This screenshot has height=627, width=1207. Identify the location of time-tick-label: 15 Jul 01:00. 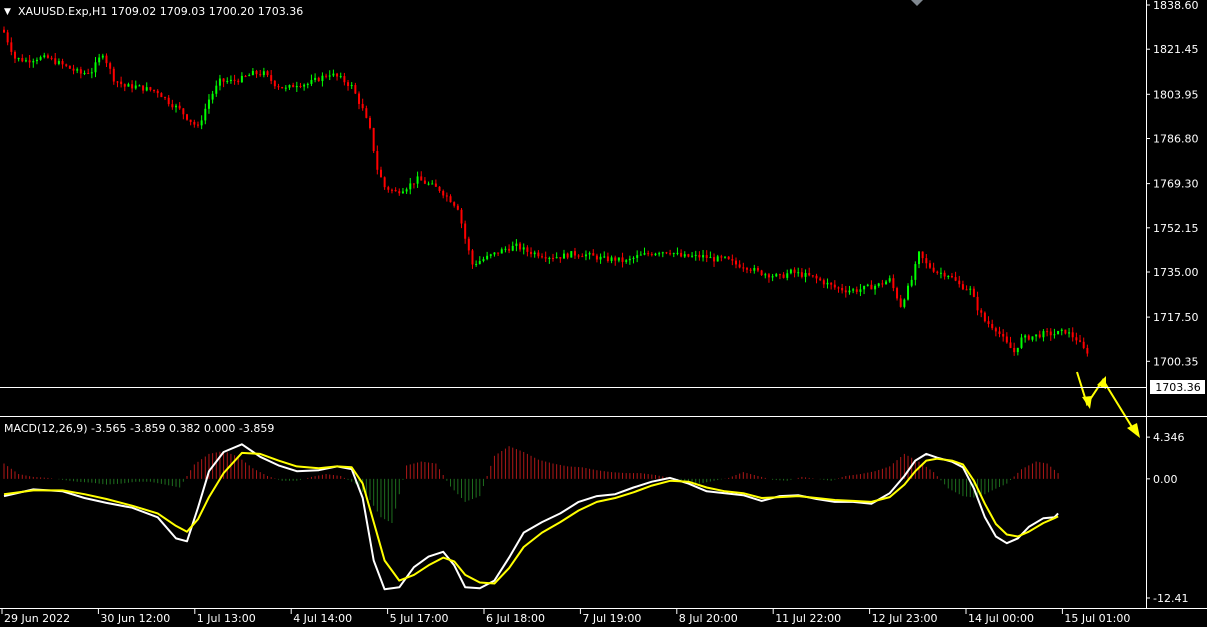
(1097, 618).